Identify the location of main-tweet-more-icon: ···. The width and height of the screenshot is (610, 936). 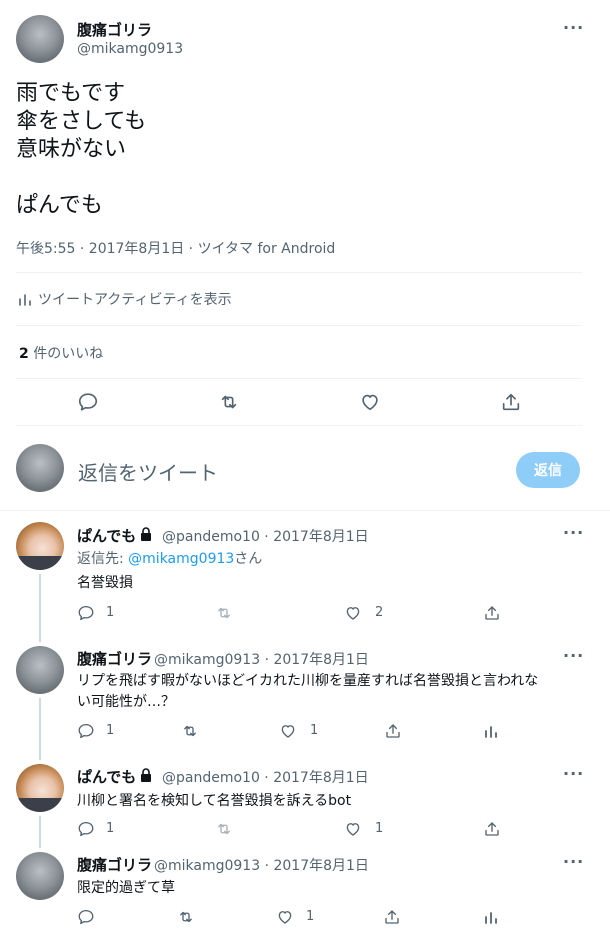
(573, 27).